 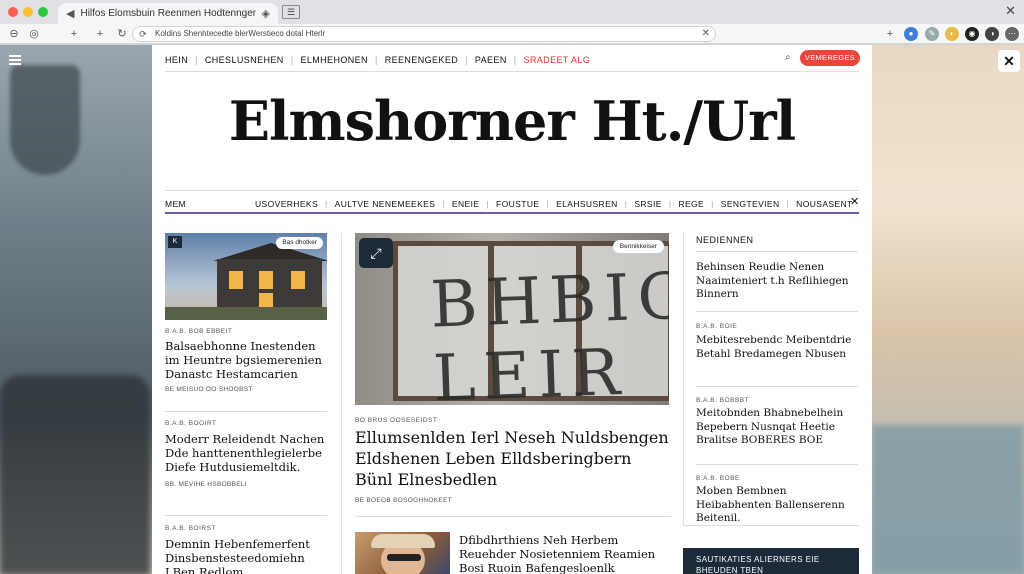 What do you see at coordinates (299, 243) in the screenshot?
I see `thumbnail-pill: Bas dhotker` at bounding box center [299, 243].